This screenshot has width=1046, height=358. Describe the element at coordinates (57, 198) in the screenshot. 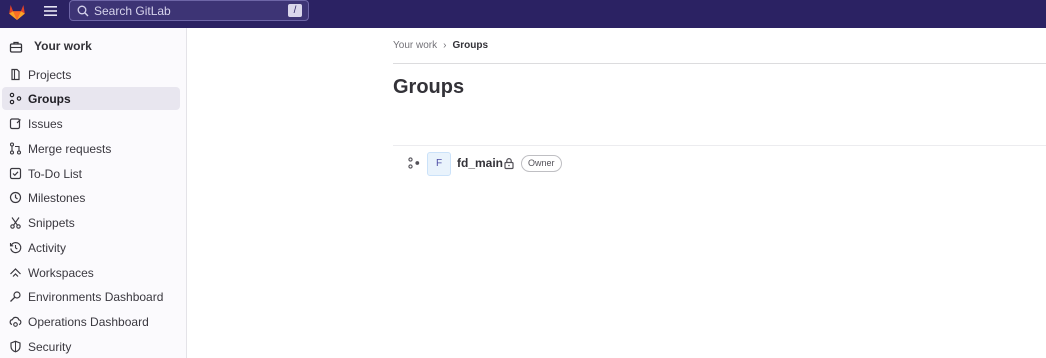

I see `sidebar-item-label: Milestones` at that location.